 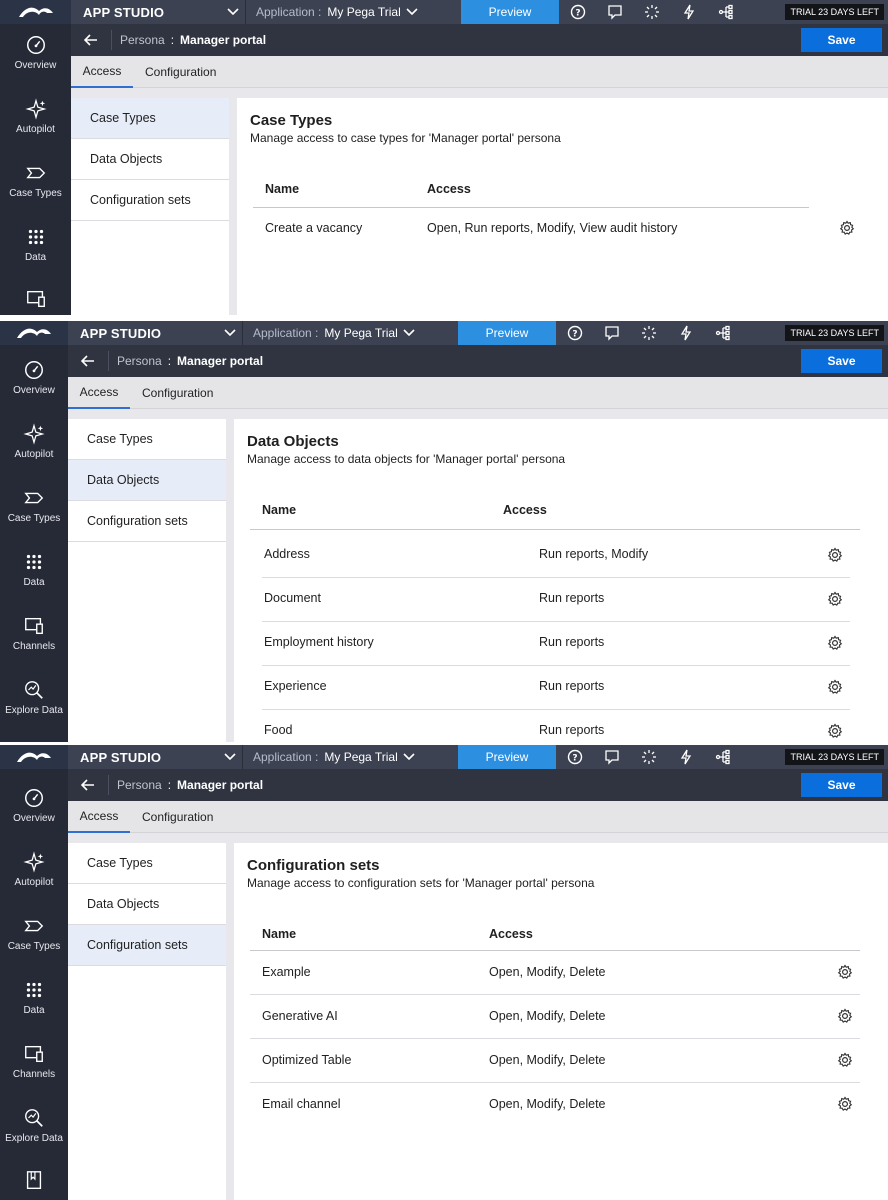 I want to click on nav-overview-label: Overview, so click(x=34, y=818).